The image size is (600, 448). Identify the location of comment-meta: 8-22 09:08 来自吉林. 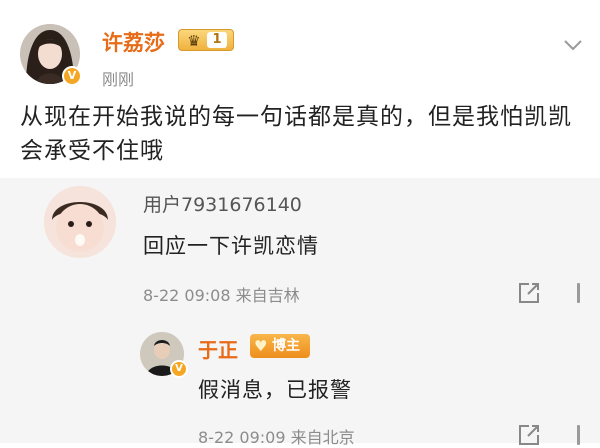
(221, 295).